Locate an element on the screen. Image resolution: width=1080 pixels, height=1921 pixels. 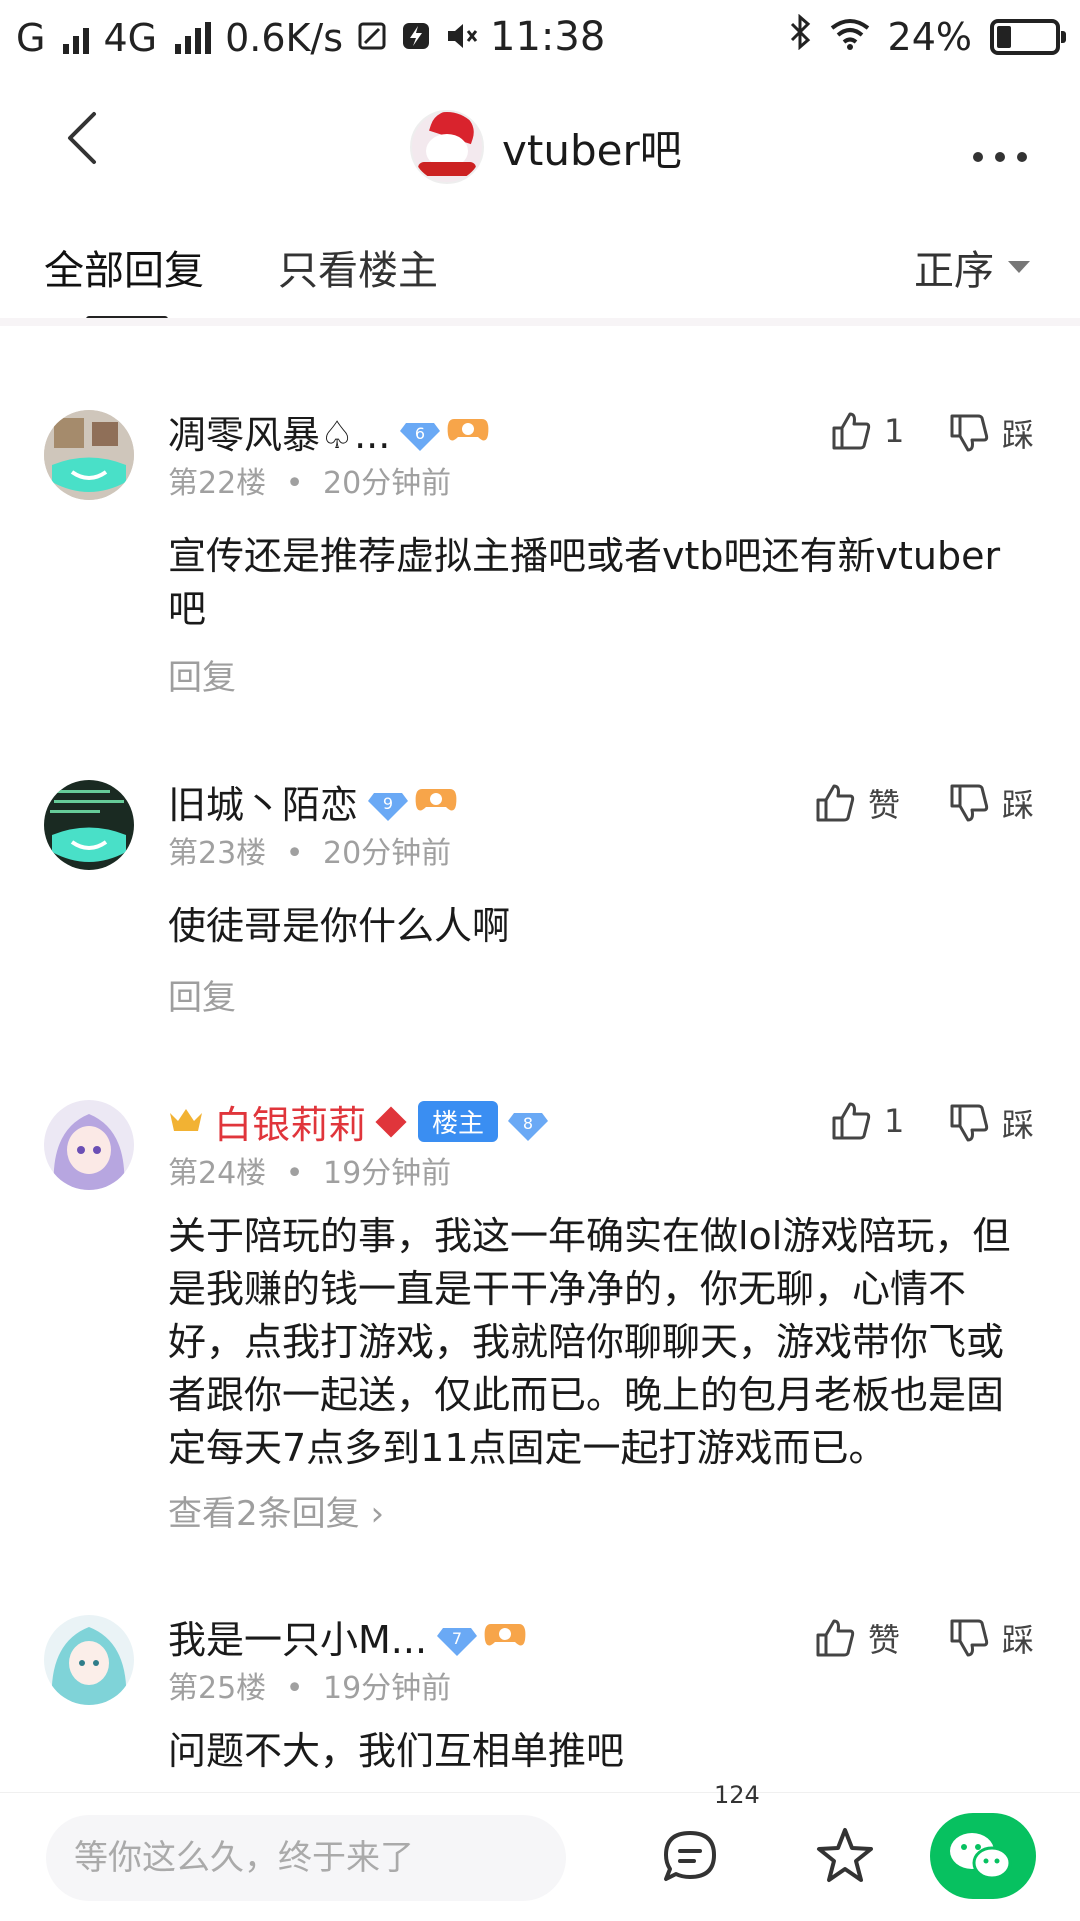
post-meta: 第23楼 • 20分钟前 is located at coordinates (310, 853).